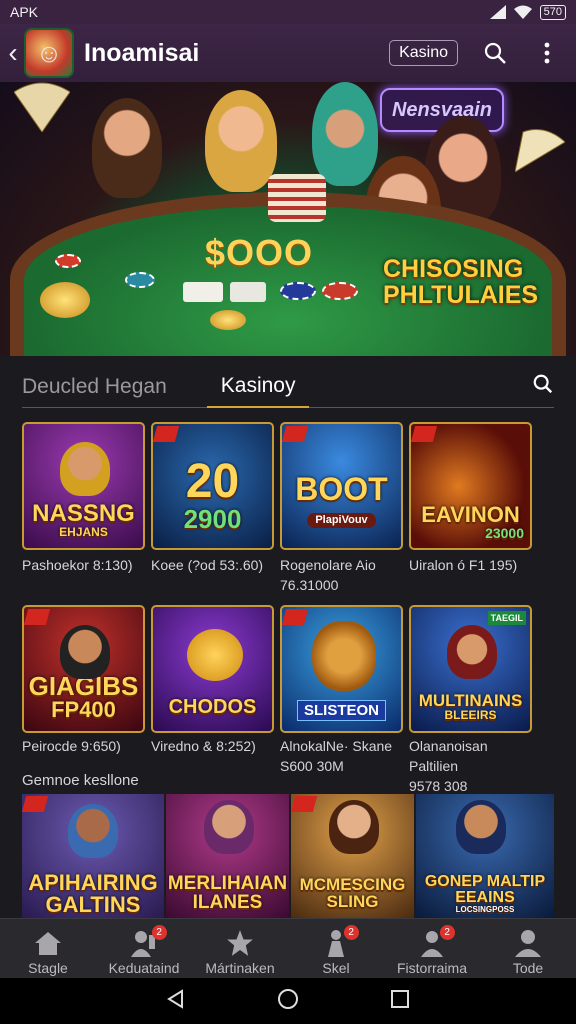 The width and height of the screenshot is (576, 1024). I want to click on nav-item-stagle: Stagle, so click(48, 948).